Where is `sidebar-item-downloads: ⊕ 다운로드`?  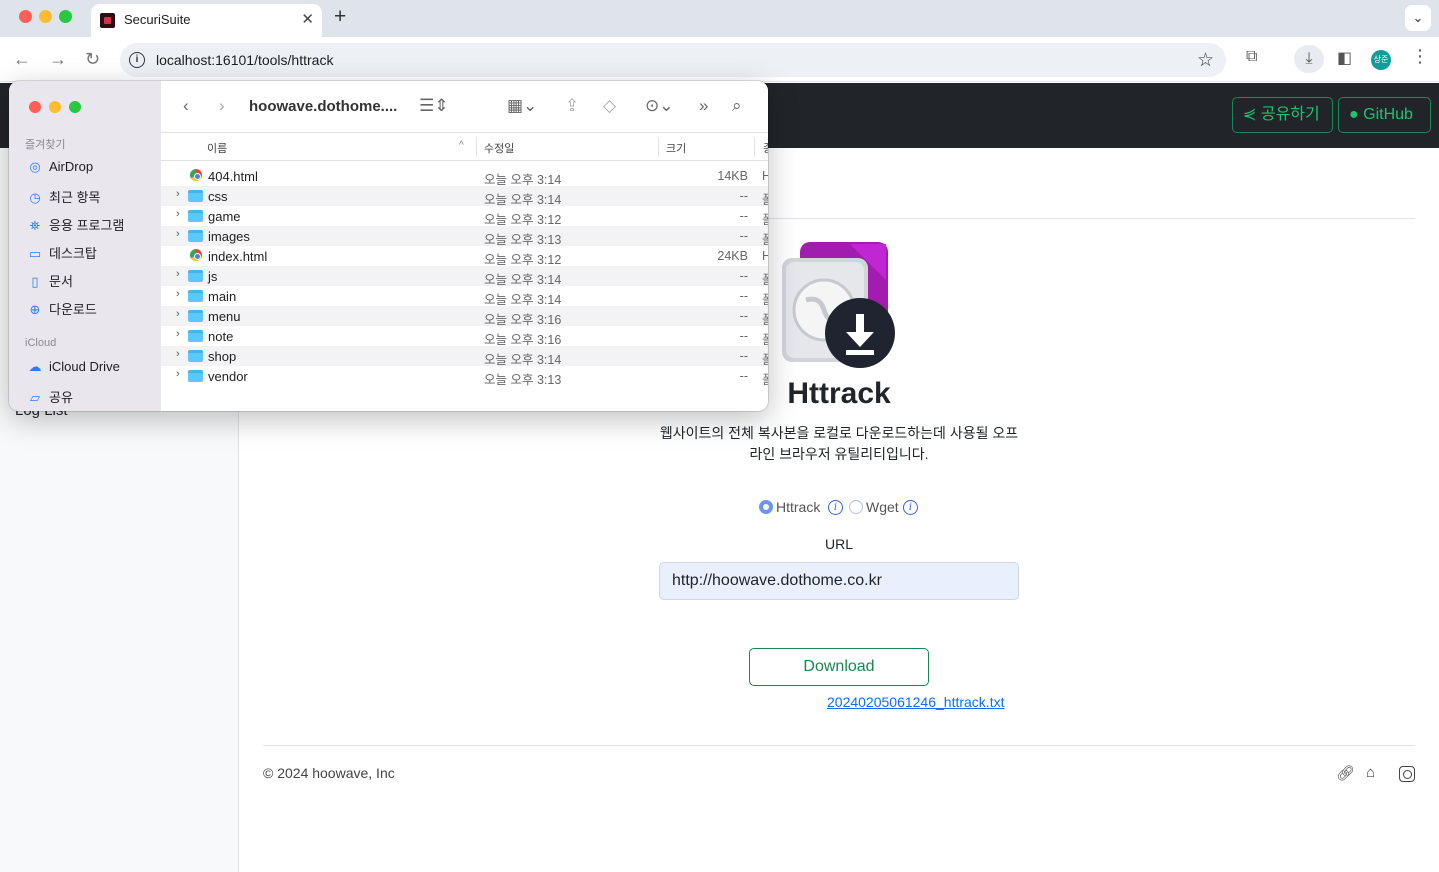 sidebar-item-downloads: ⊕ 다운로드 is located at coordinates (62, 308).